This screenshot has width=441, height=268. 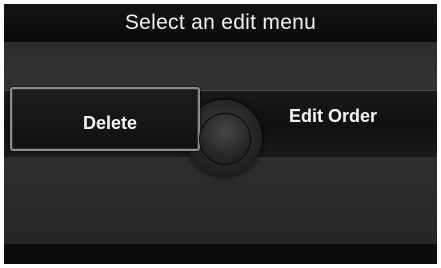 What do you see at coordinates (220, 254) in the screenshot?
I see `bottom-strip` at bounding box center [220, 254].